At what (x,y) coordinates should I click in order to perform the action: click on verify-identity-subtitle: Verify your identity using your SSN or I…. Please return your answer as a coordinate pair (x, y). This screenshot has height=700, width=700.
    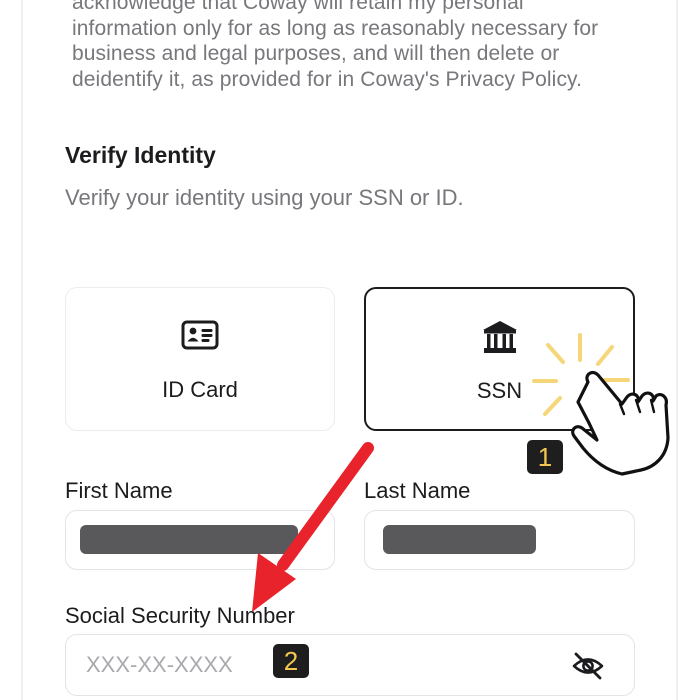
    Looking at the image, I should click on (264, 197).